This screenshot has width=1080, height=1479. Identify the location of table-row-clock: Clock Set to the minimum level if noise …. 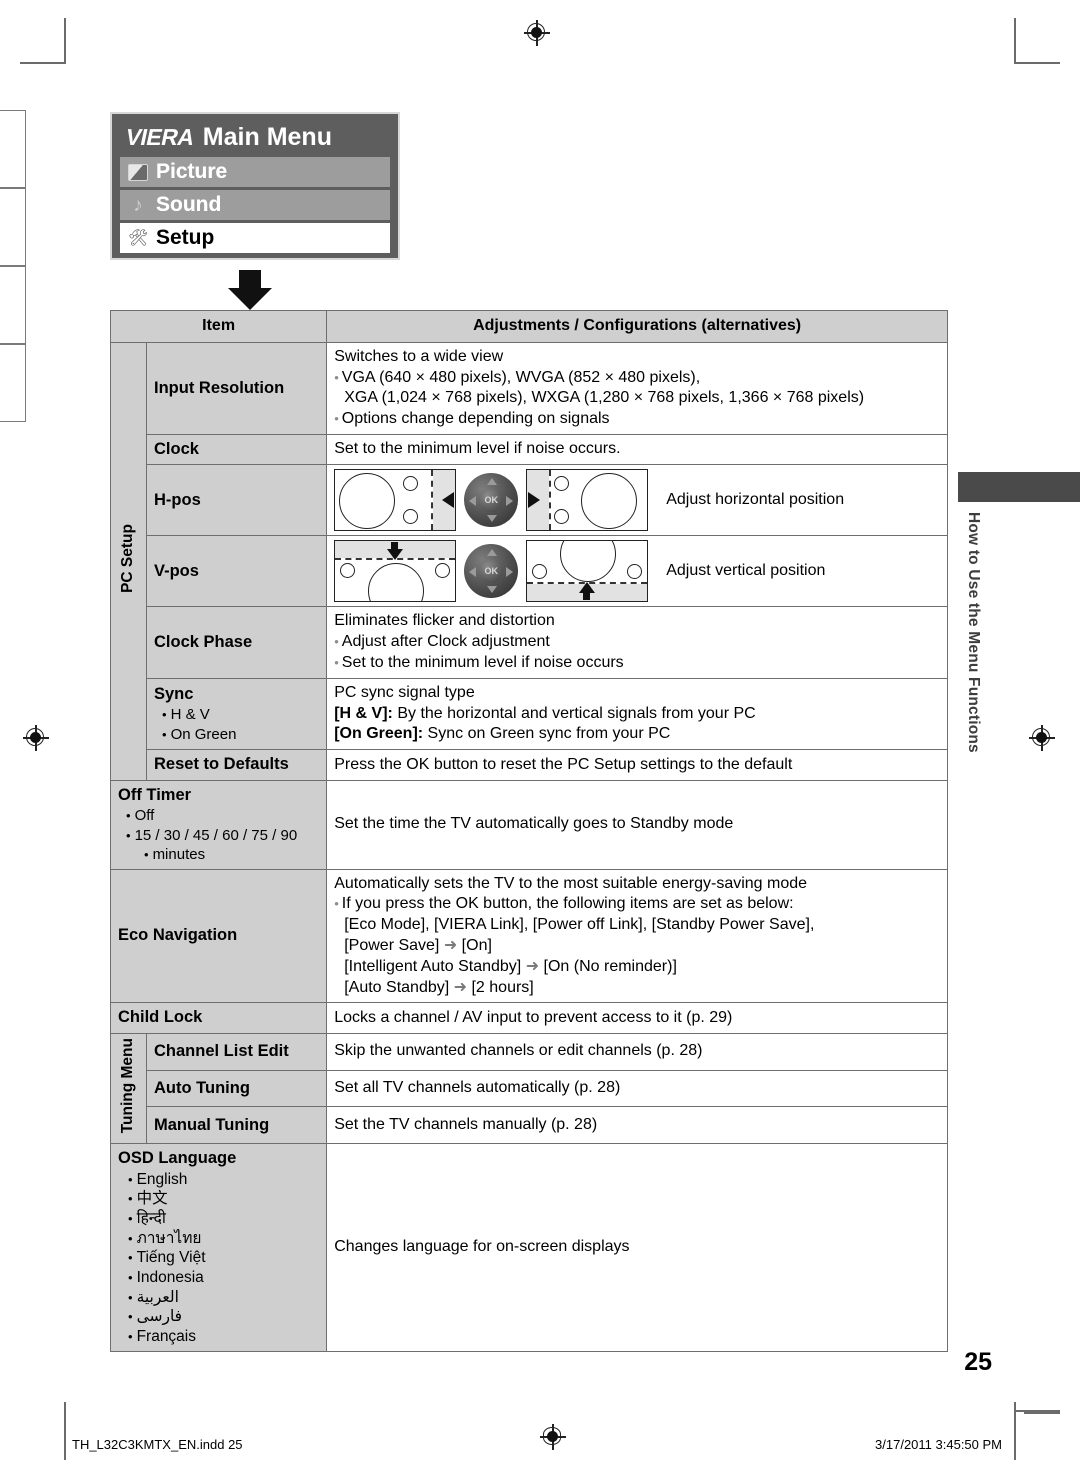
(529, 449).